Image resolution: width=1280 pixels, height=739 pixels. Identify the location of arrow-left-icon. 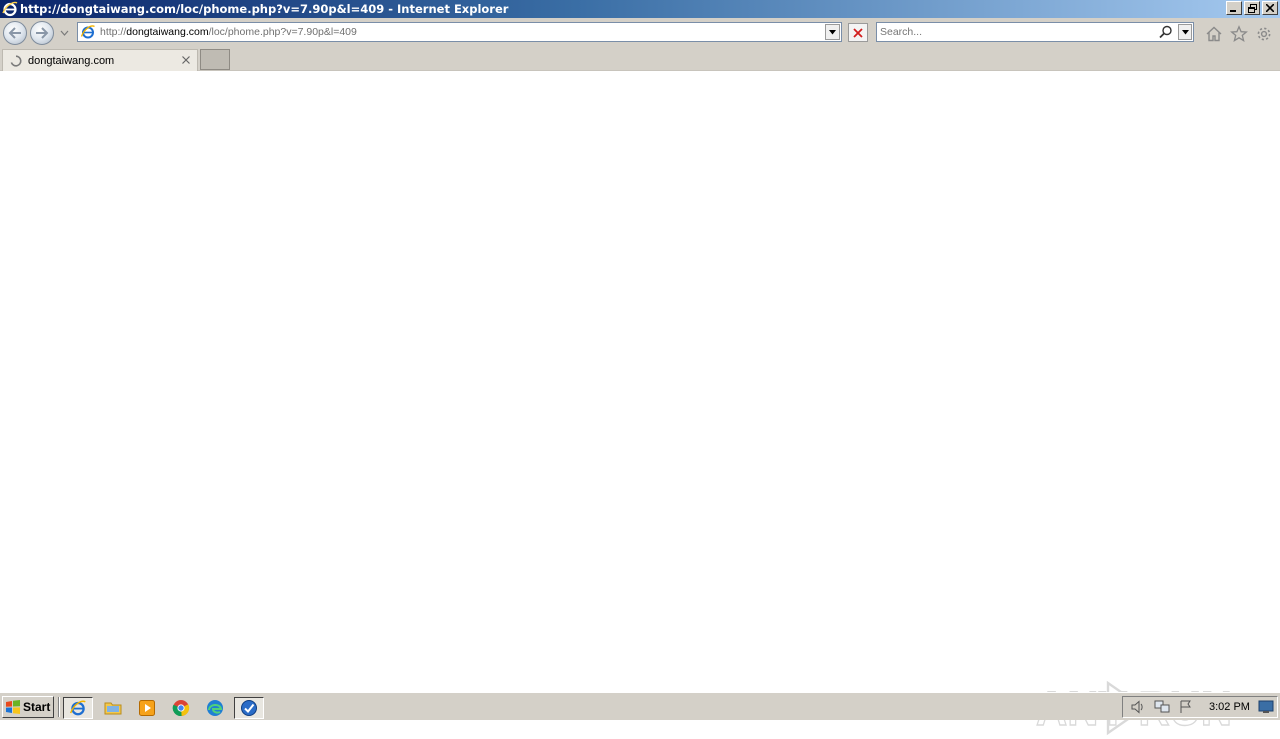
(14, 33).